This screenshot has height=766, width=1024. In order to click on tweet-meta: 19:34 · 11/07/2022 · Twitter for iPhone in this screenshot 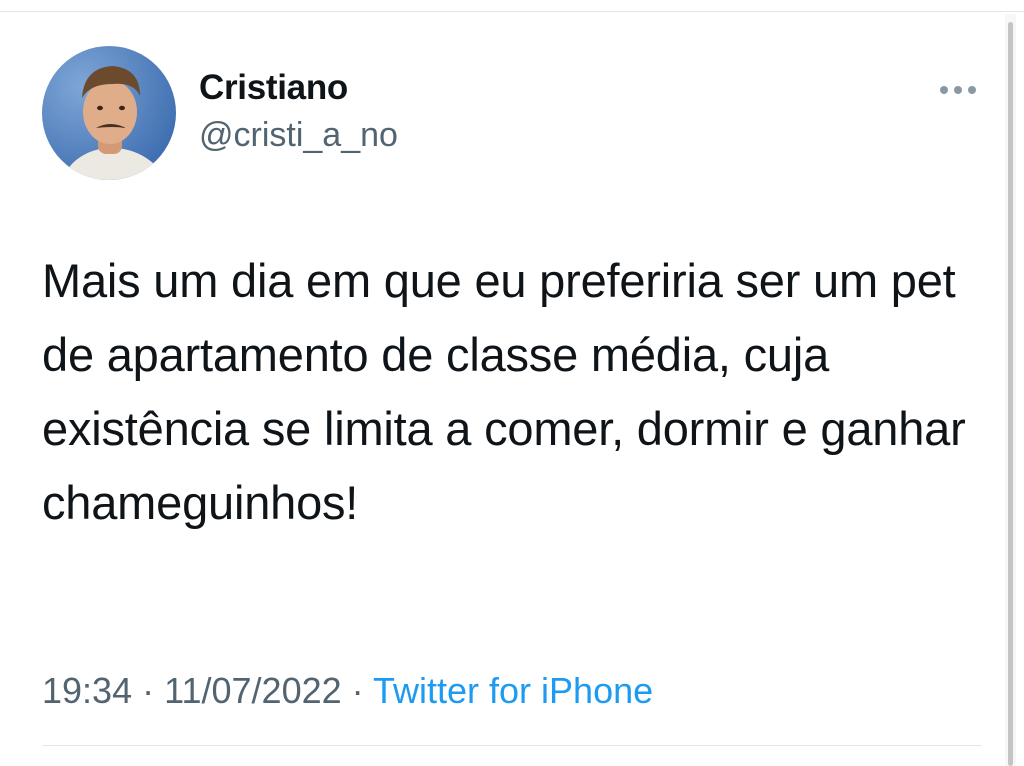, I will do `click(347, 691)`.